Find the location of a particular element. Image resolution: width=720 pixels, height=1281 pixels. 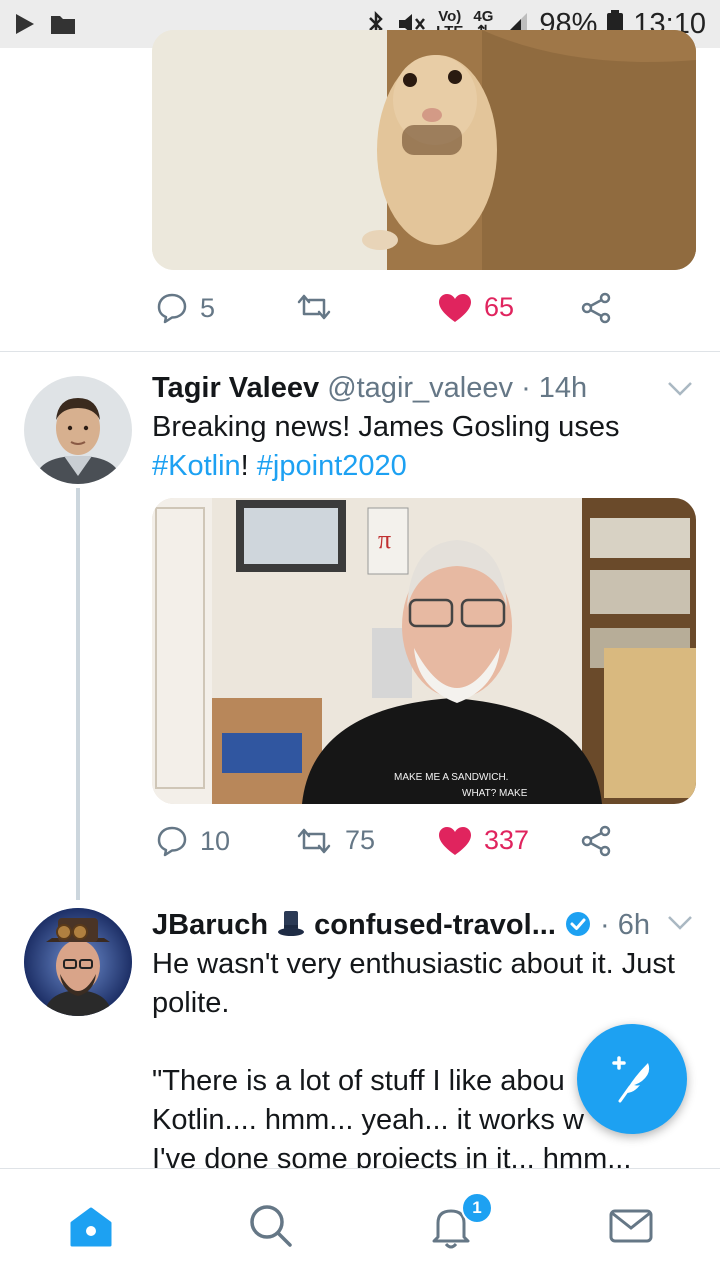

volte-label: Vo) is located at coordinates (450, 16).